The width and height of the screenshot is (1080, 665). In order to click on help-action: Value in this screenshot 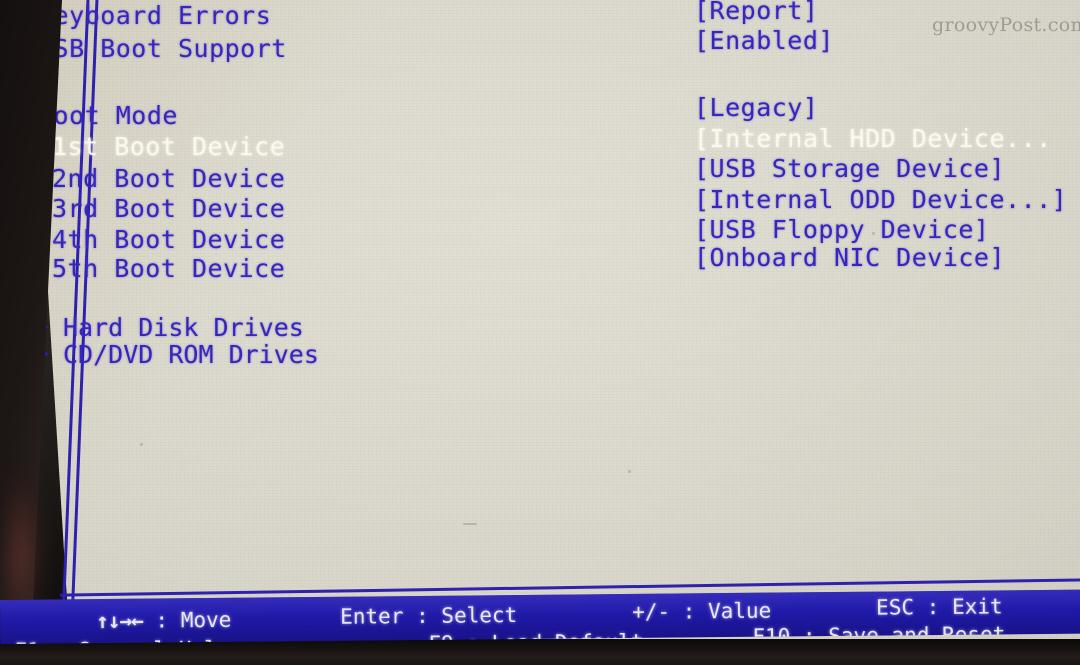, I will do `click(739, 611)`.